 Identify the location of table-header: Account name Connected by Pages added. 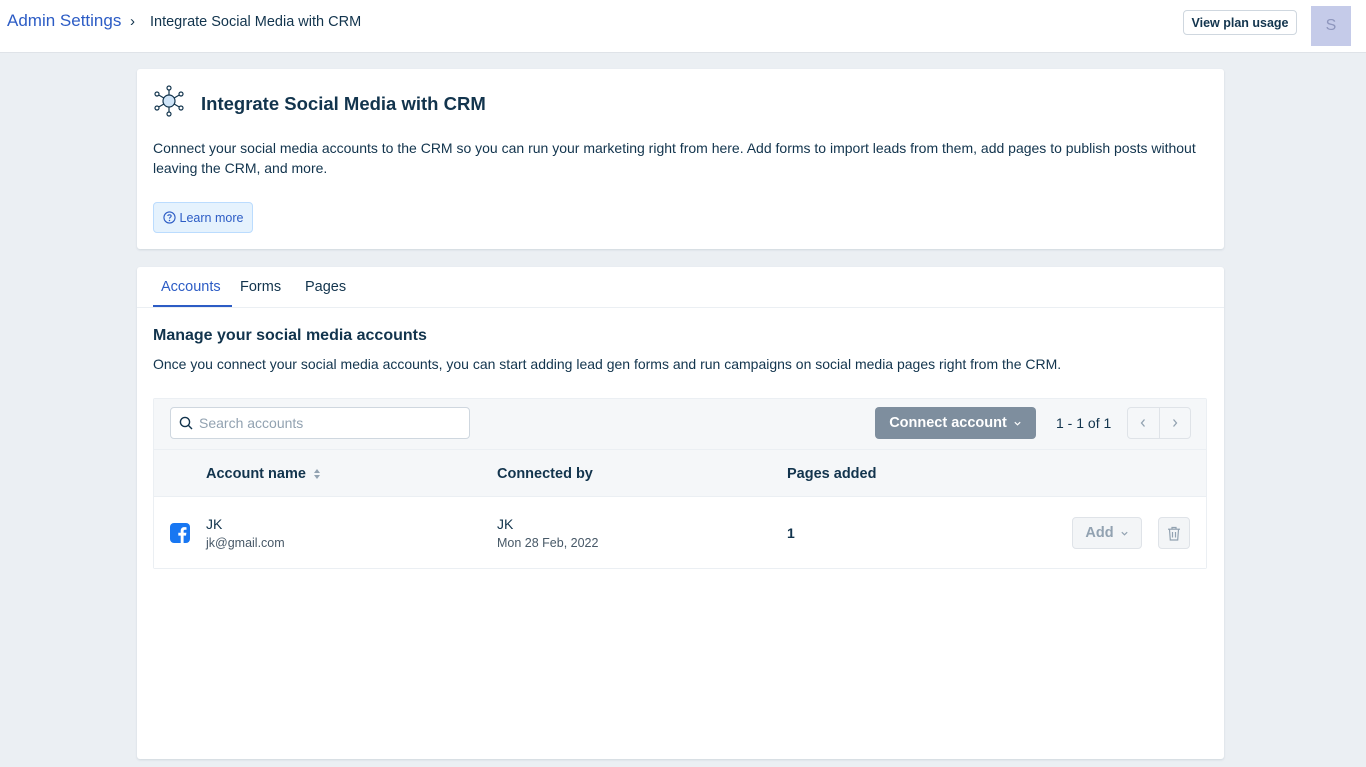
(680, 473).